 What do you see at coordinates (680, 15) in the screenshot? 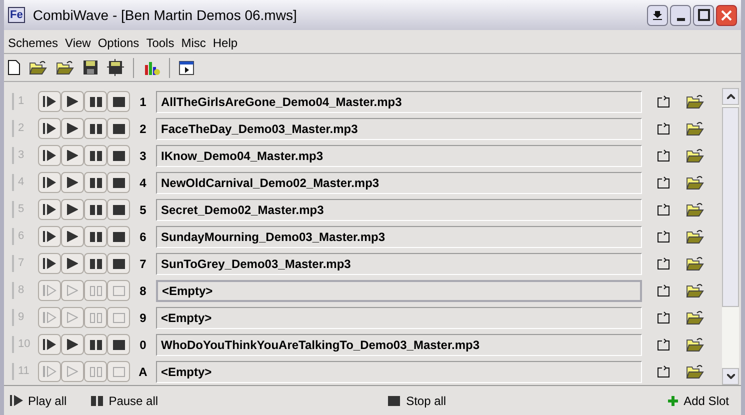
I see `minimize-button` at bounding box center [680, 15].